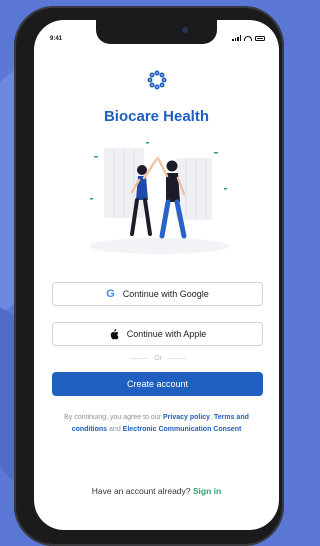 The image size is (320, 546). I want to click on apple-icon, so click(114, 333).